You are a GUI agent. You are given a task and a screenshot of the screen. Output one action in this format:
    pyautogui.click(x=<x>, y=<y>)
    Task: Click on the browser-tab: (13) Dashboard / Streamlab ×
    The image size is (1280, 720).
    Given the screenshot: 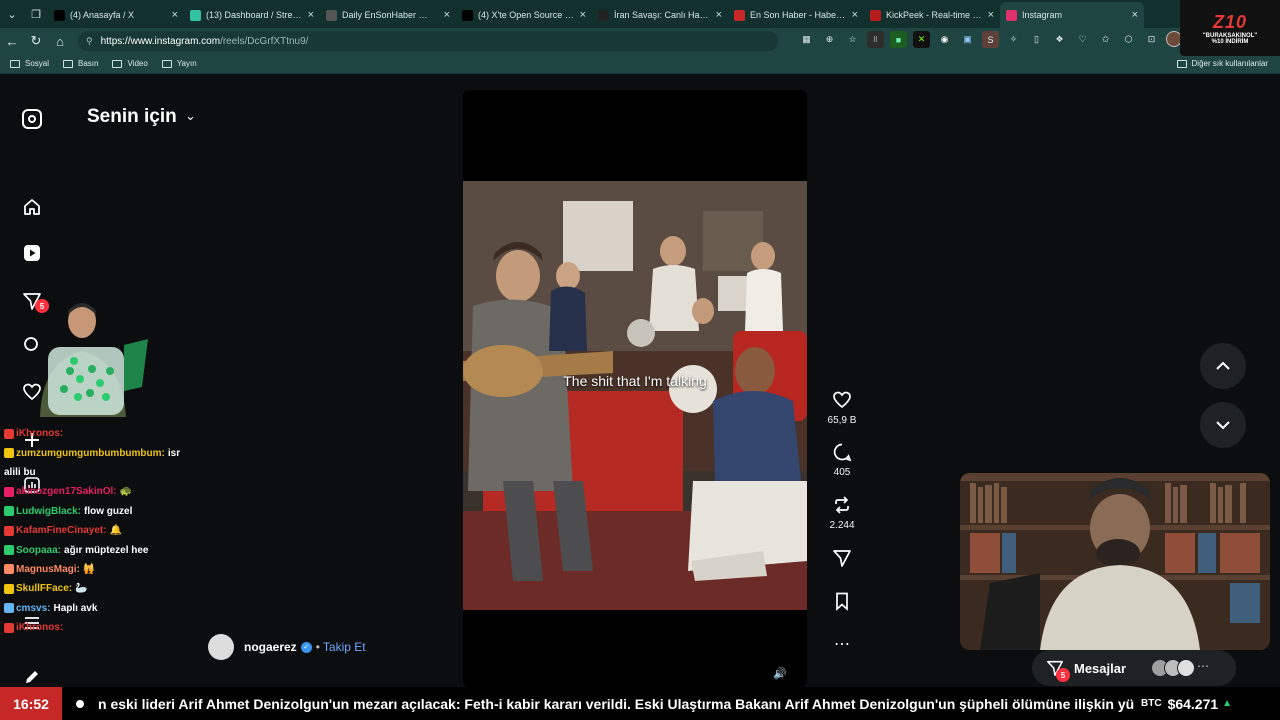 What is the action you would take?
    pyautogui.click(x=252, y=15)
    